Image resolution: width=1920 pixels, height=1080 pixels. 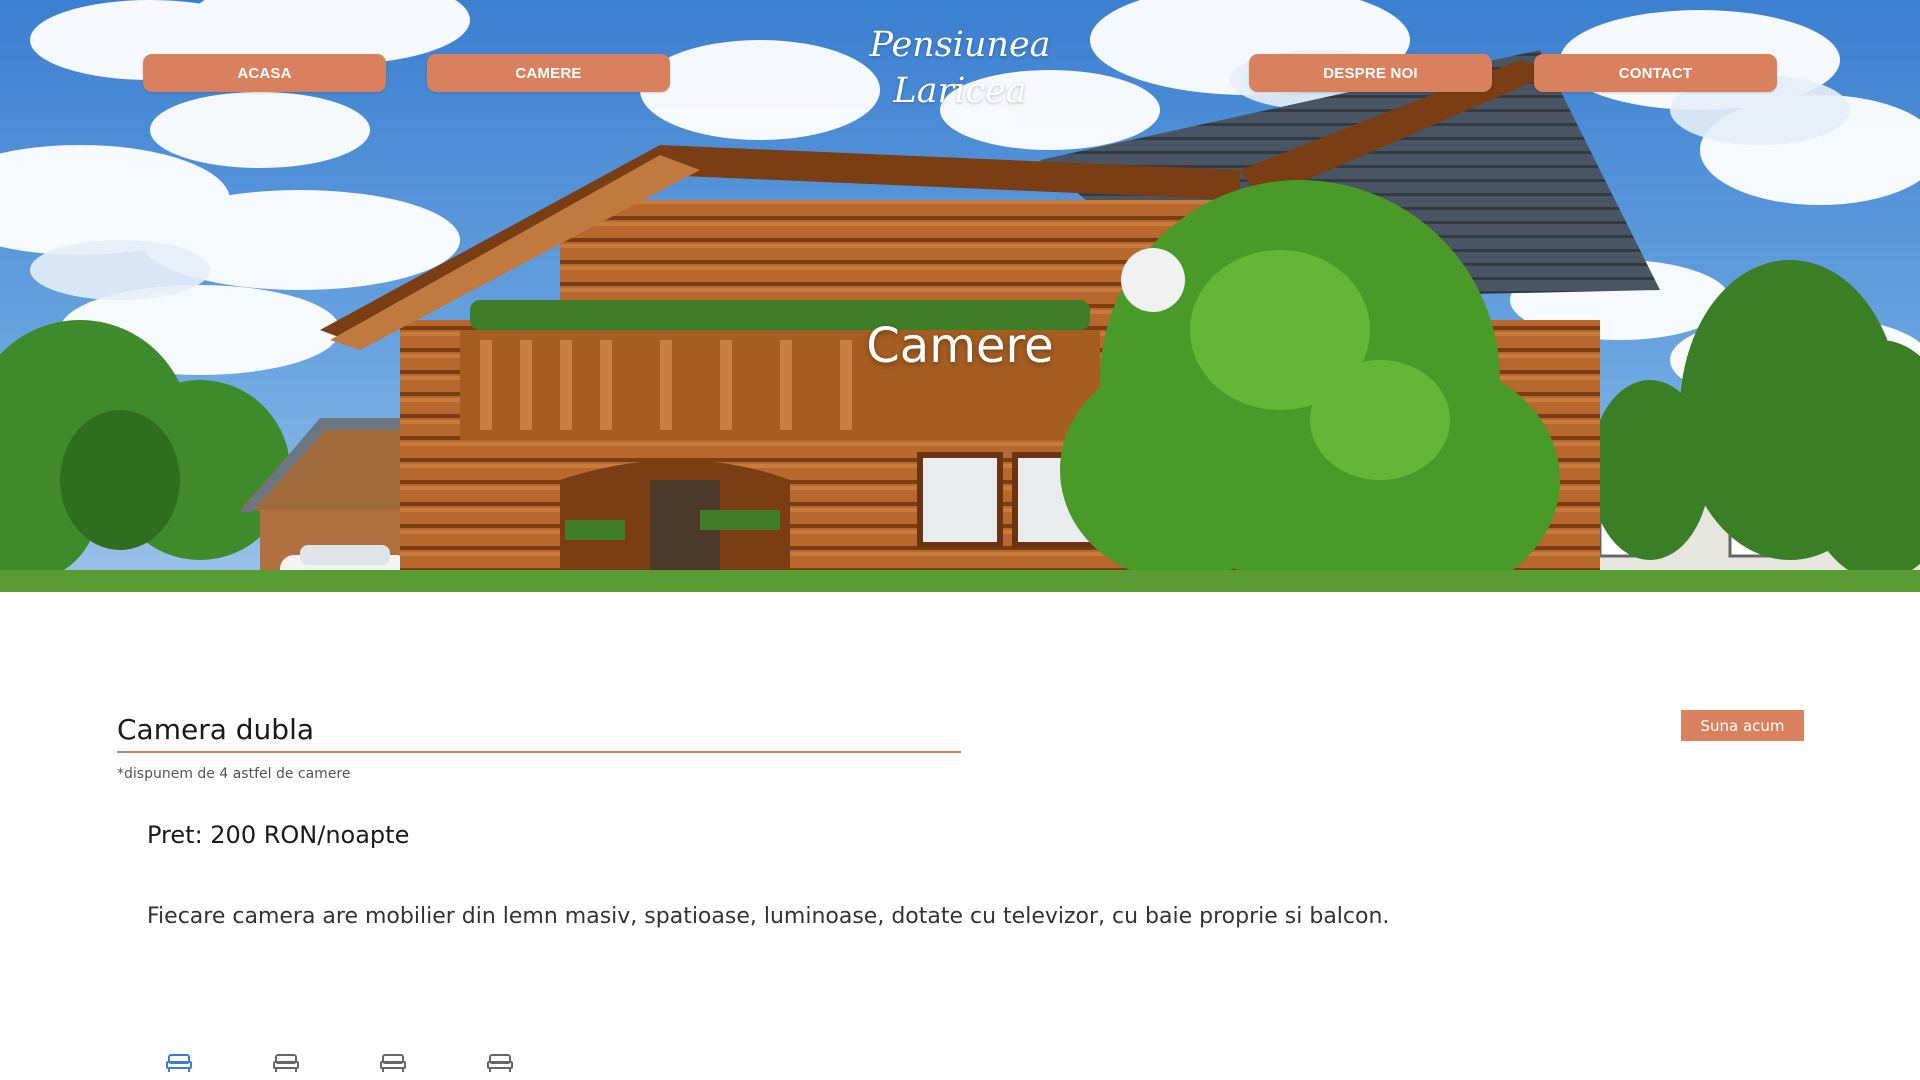 I want to click on room-title: Camera dubla, so click(x=216, y=729).